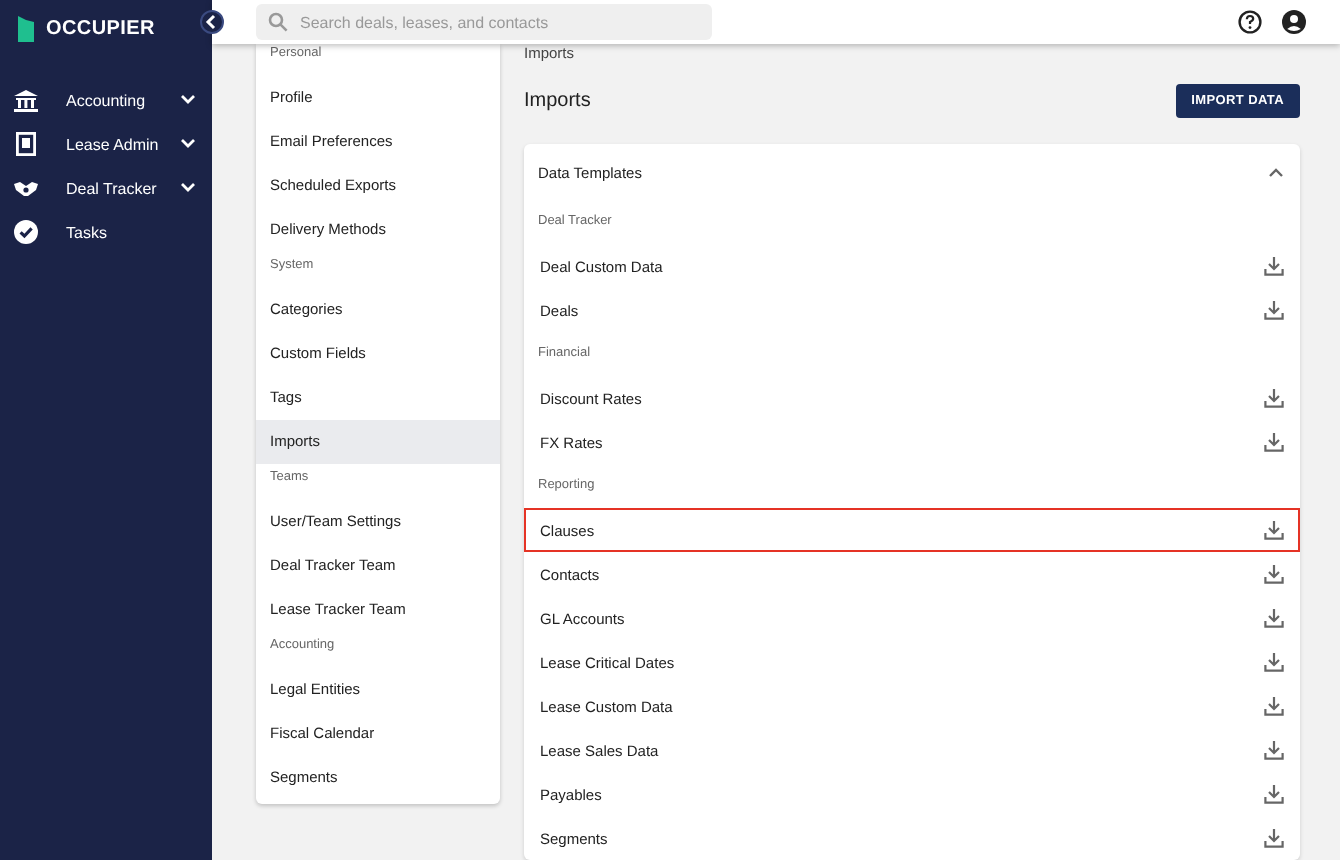 The image size is (1340, 860). I want to click on chevron-left-icon, so click(212, 22).